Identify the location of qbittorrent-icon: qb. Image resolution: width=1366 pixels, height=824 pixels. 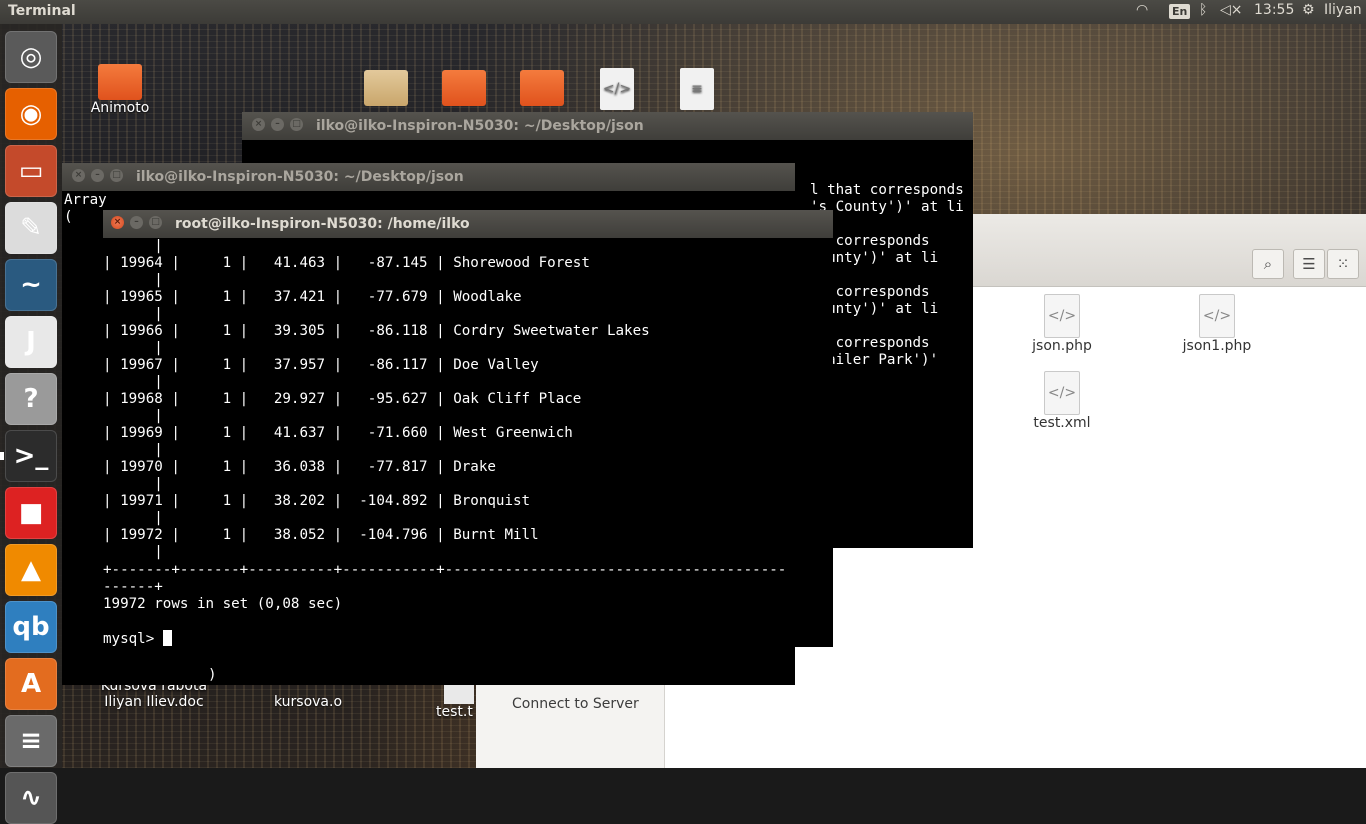
(31, 627).